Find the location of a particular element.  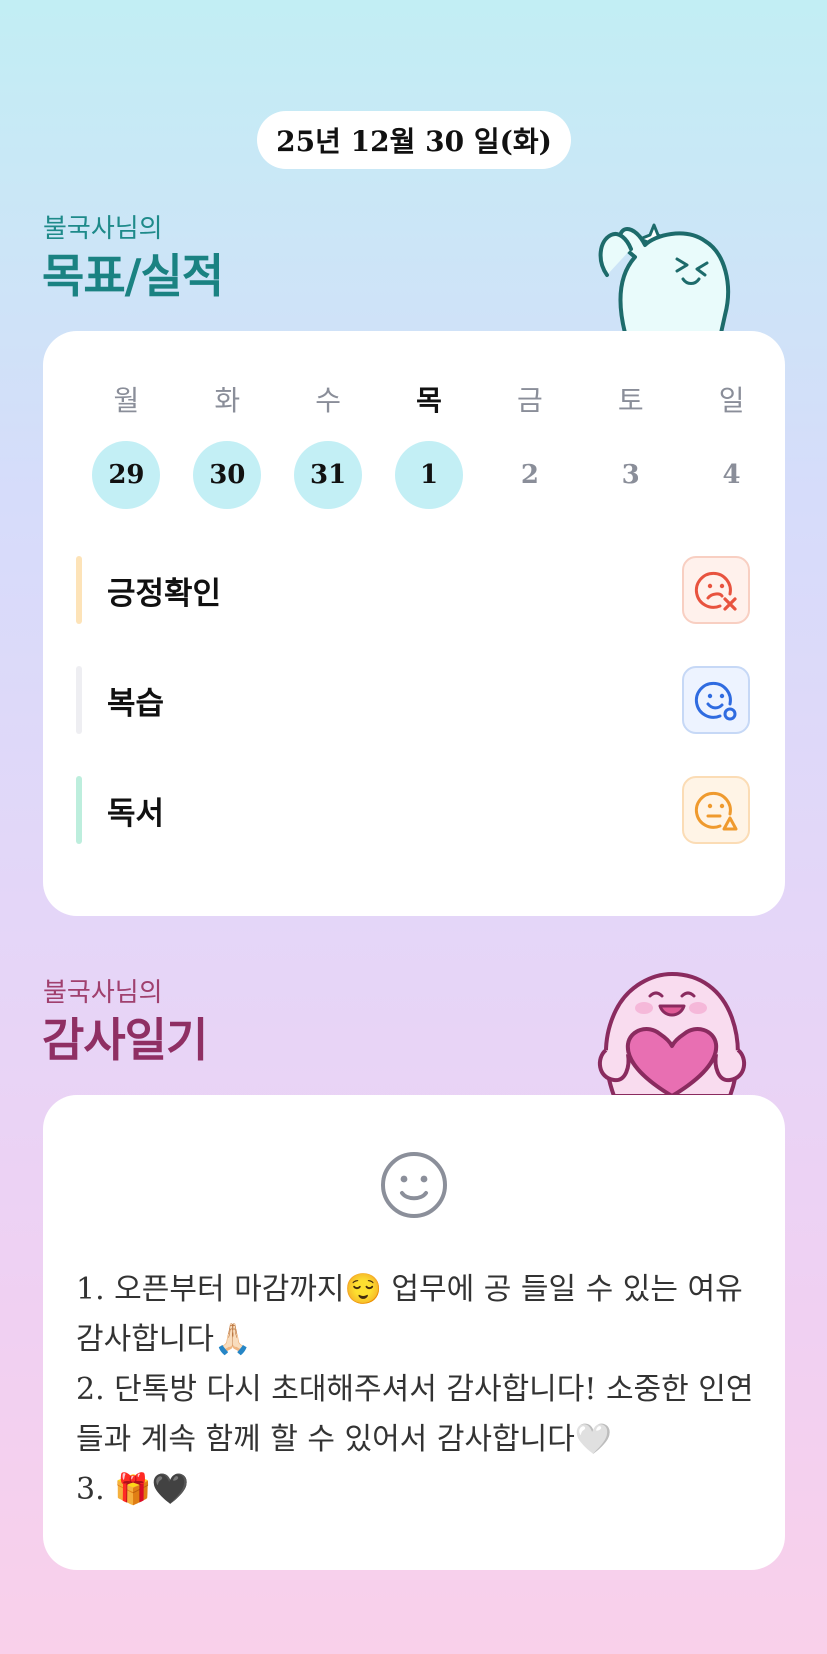

date-pill: 25년 12월 30 일(화) is located at coordinates (414, 140).